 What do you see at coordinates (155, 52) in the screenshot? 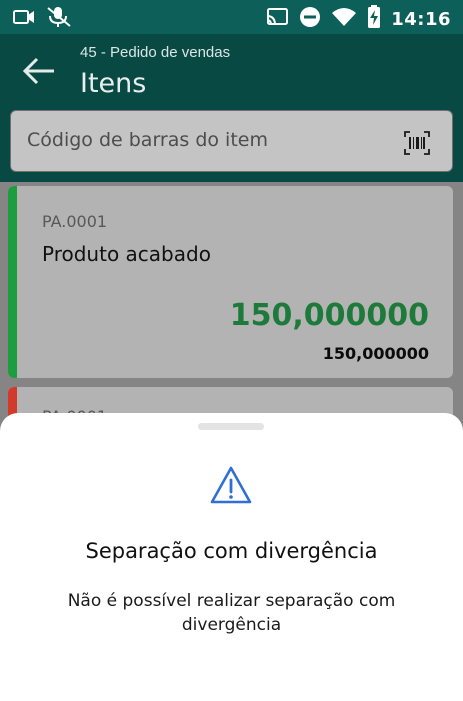
I see `order-subtitle: 45 - Pedido de vendas` at bounding box center [155, 52].